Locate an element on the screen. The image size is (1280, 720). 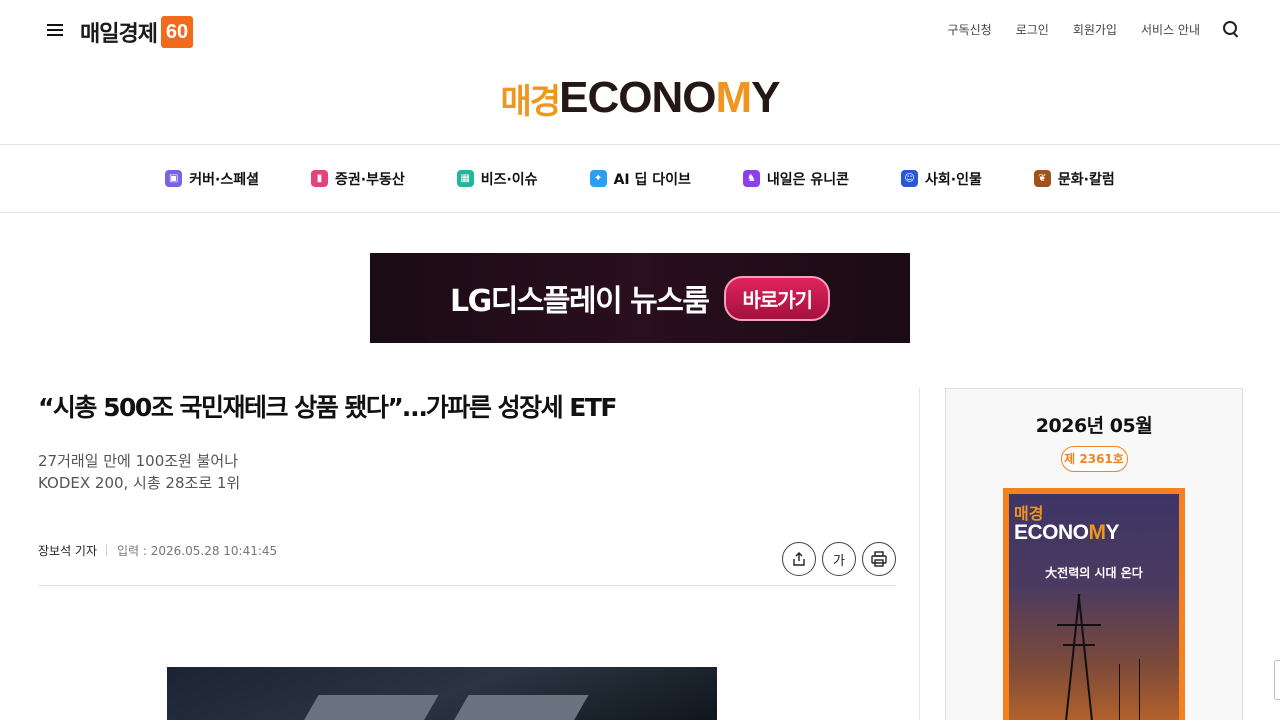
subhead-line: 27거래일 만에 100조원 불어나 is located at coordinates (138, 461).